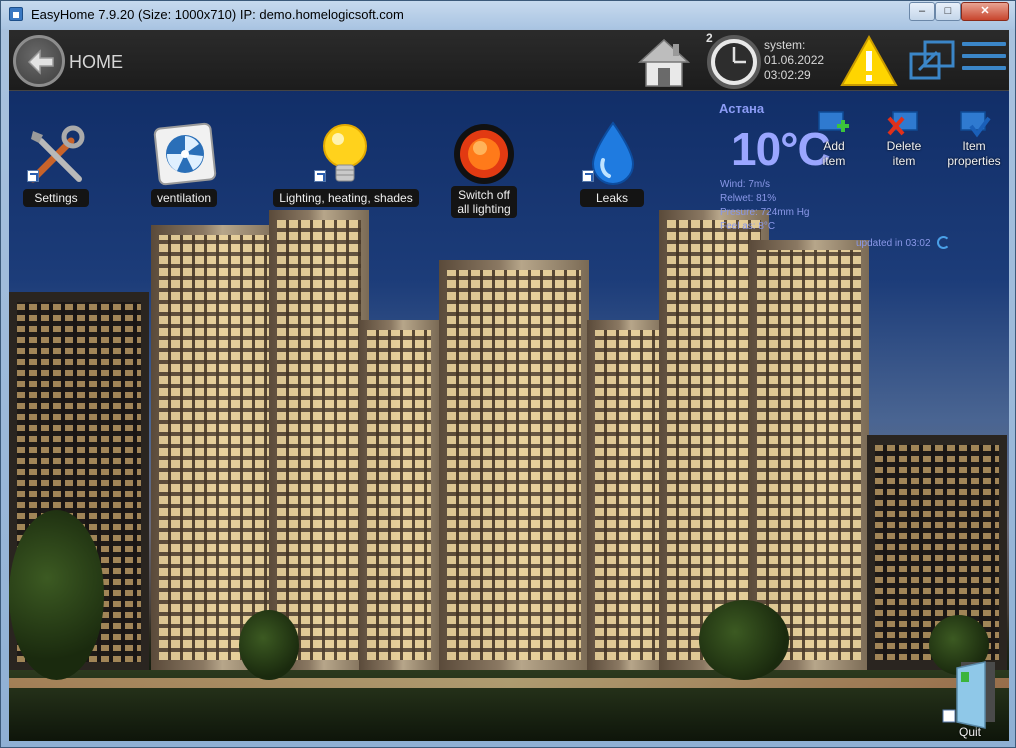 The image size is (1016, 748). I want to click on quit-label: Quit, so click(970, 732).